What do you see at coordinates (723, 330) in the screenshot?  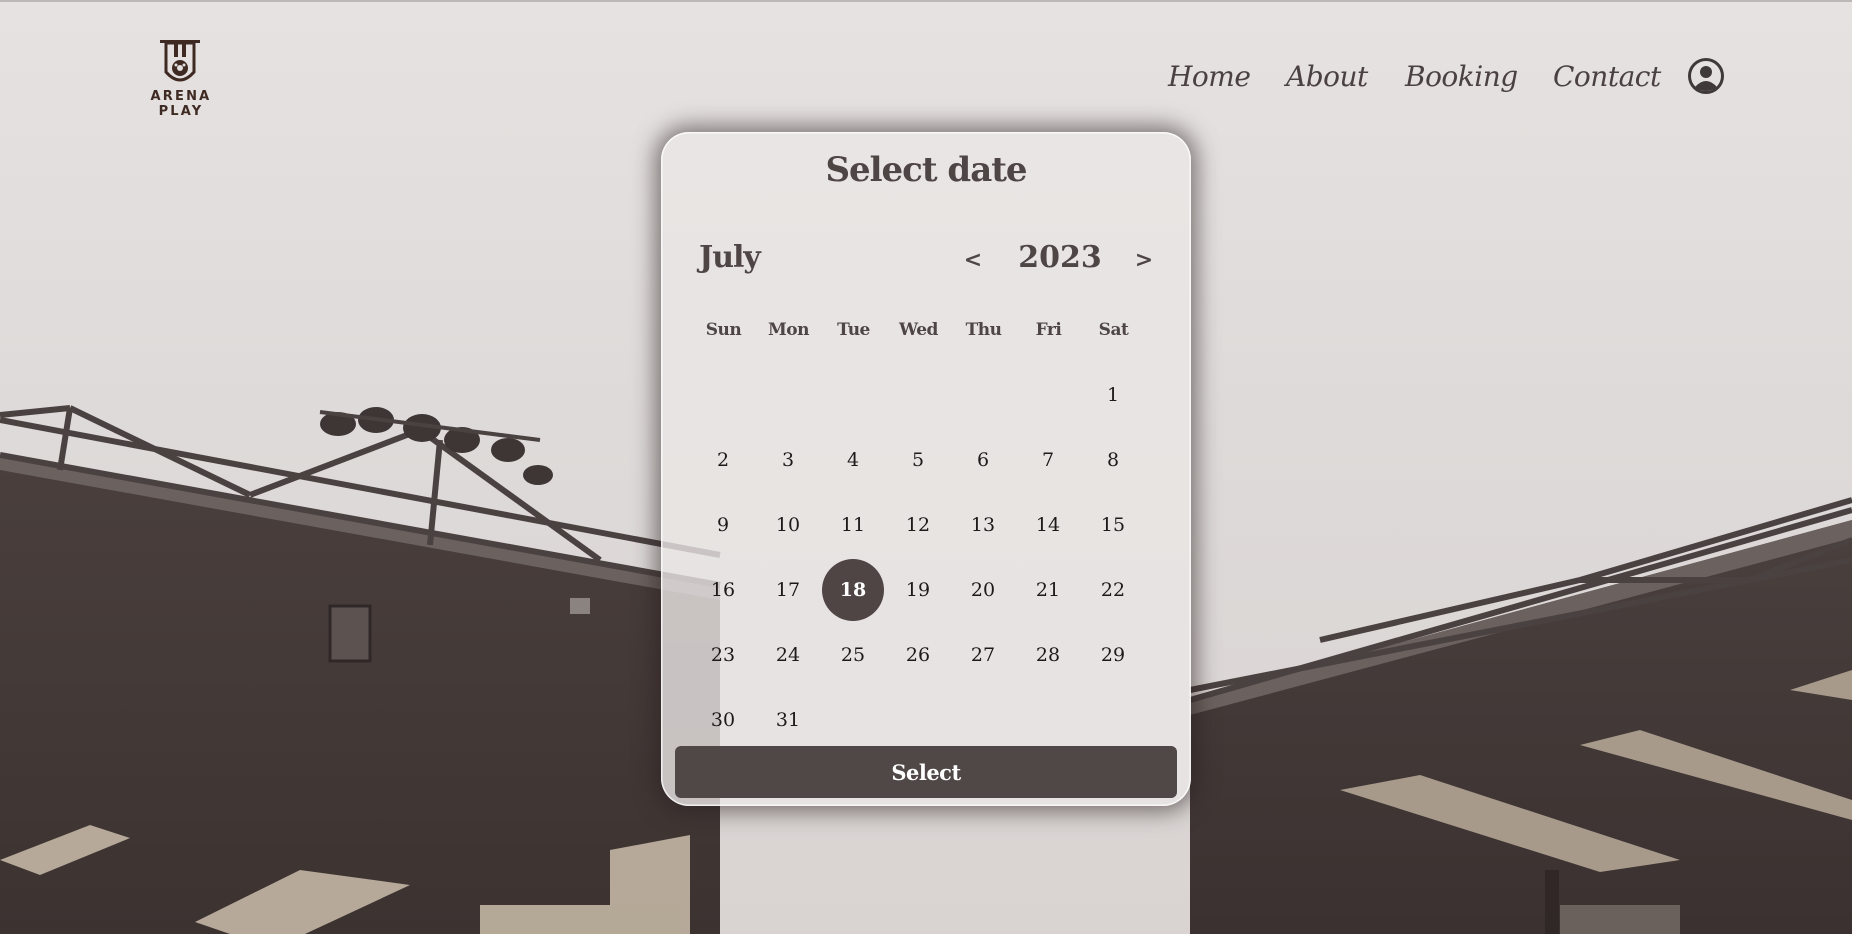 I see `weekday-label: Sun` at bounding box center [723, 330].